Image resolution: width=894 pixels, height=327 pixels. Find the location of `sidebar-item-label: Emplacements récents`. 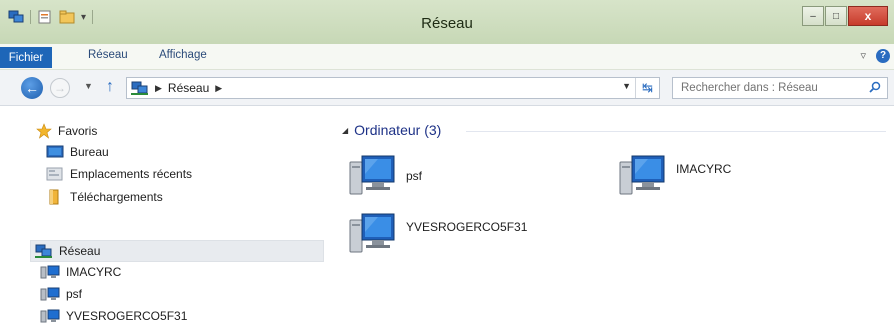

sidebar-item-label: Emplacements récents is located at coordinates (131, 174).